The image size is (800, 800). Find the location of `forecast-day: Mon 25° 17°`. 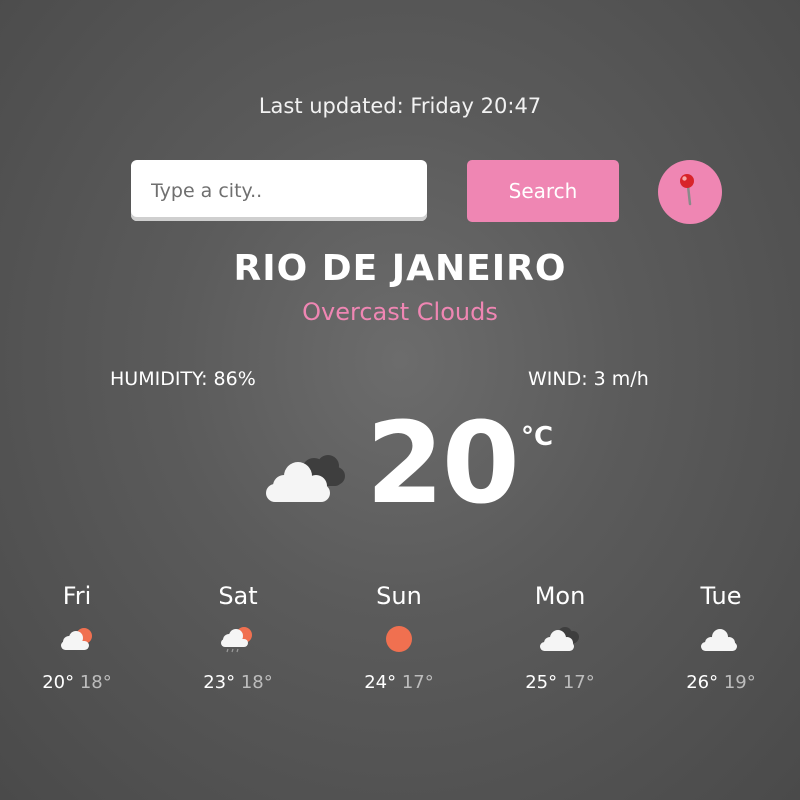

forecast-day: Mon 25° 17° is located at coordinates (560, 637).